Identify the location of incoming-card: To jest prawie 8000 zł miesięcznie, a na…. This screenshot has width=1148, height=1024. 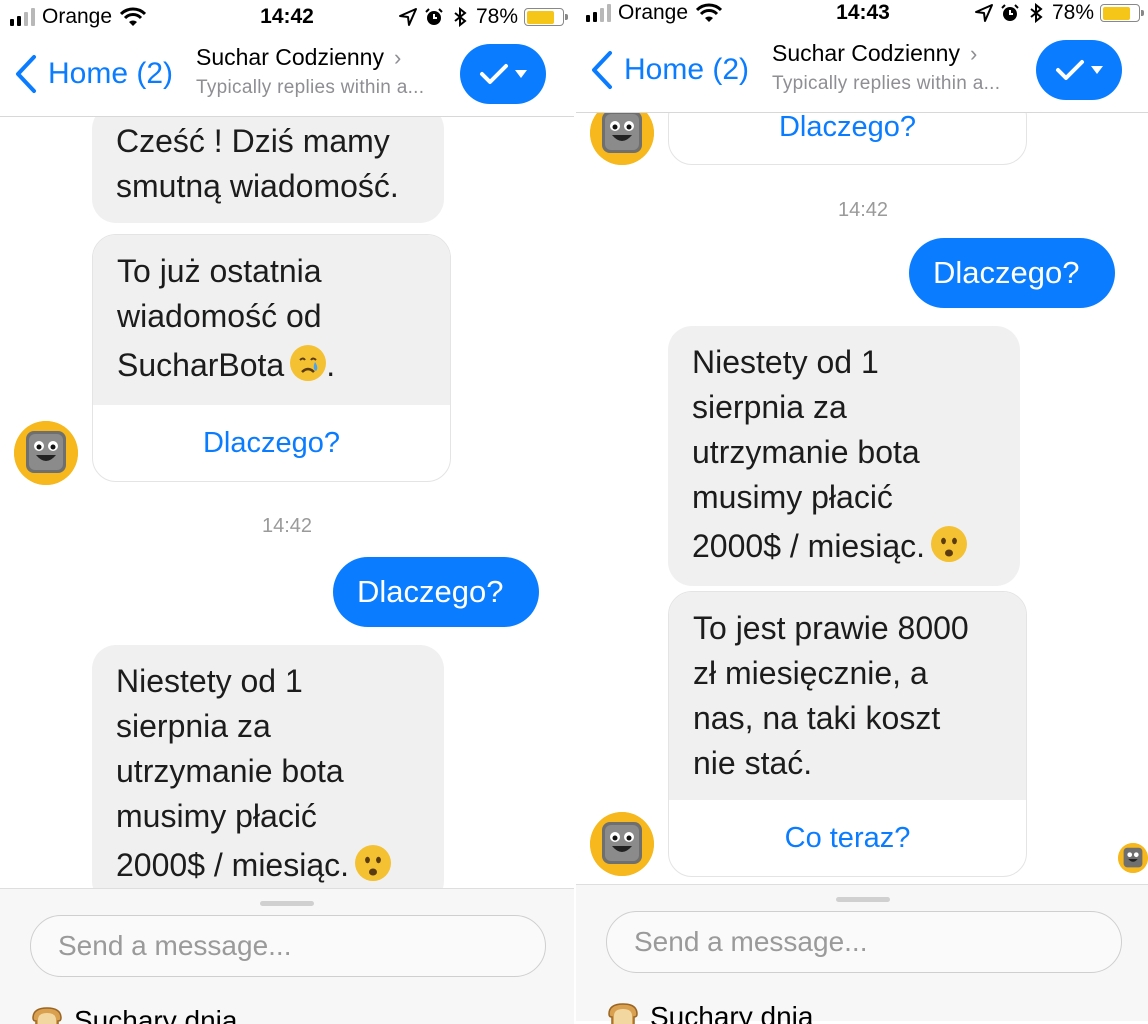
(847, 734).